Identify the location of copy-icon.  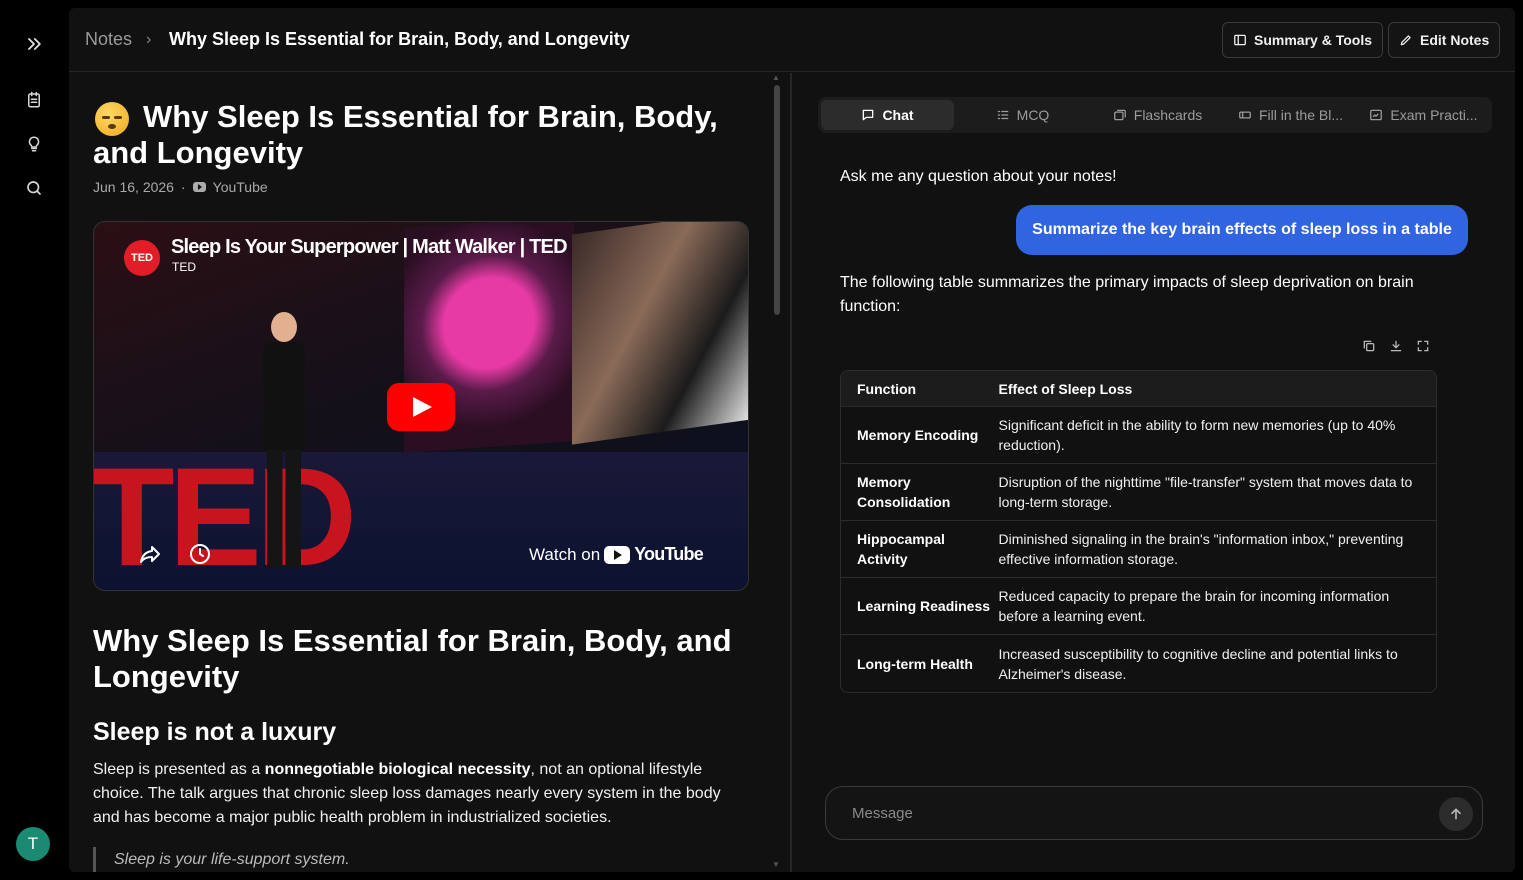
(1369, 346).